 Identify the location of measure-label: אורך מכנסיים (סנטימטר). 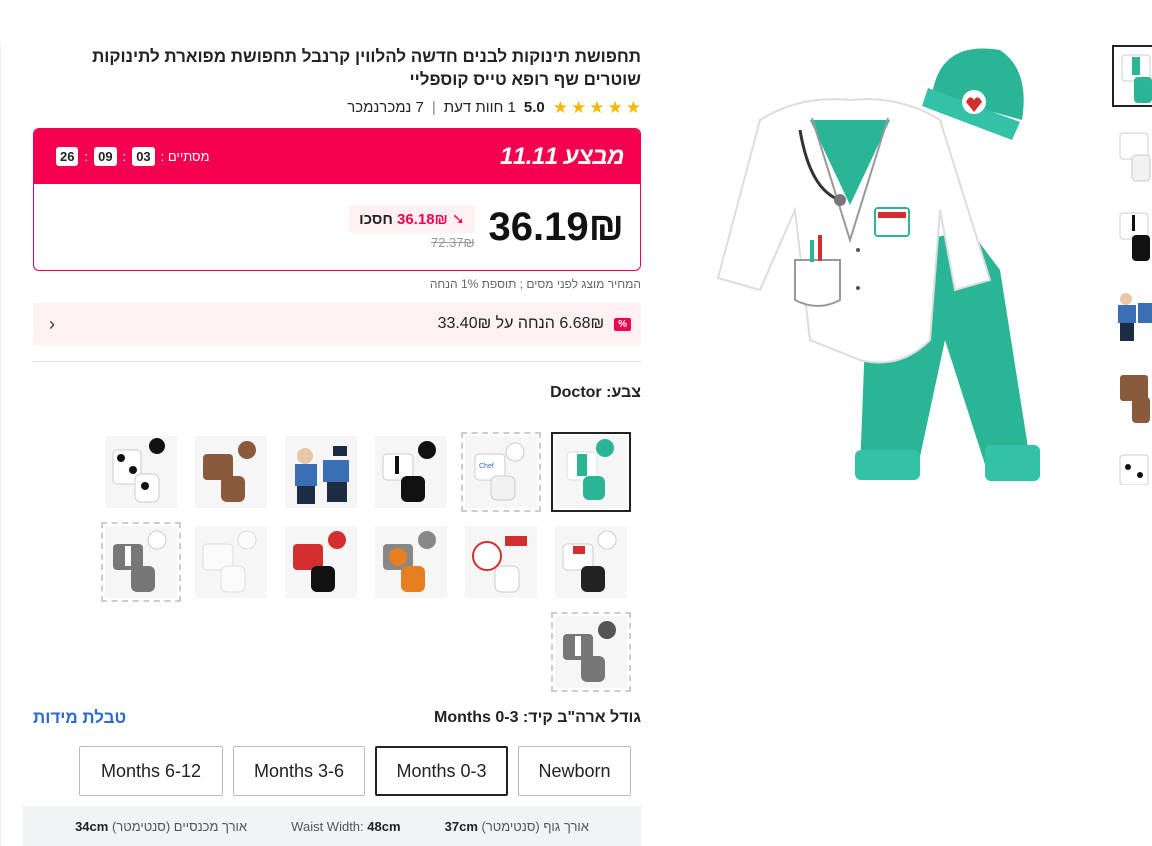
(179, 826).